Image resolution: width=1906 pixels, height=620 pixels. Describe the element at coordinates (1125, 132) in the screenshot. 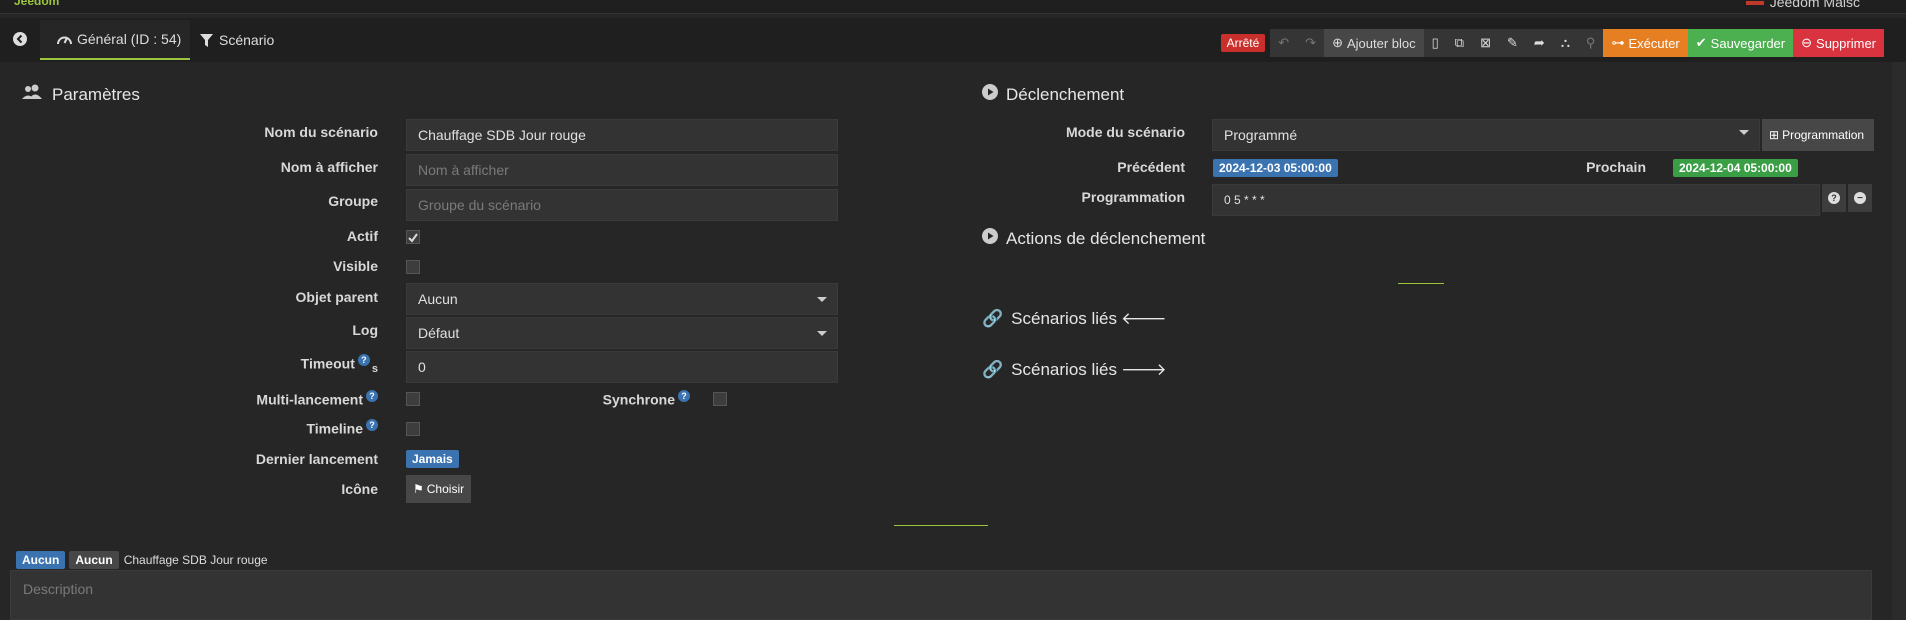

I see `mode-label: Mode du scénario` at that location.